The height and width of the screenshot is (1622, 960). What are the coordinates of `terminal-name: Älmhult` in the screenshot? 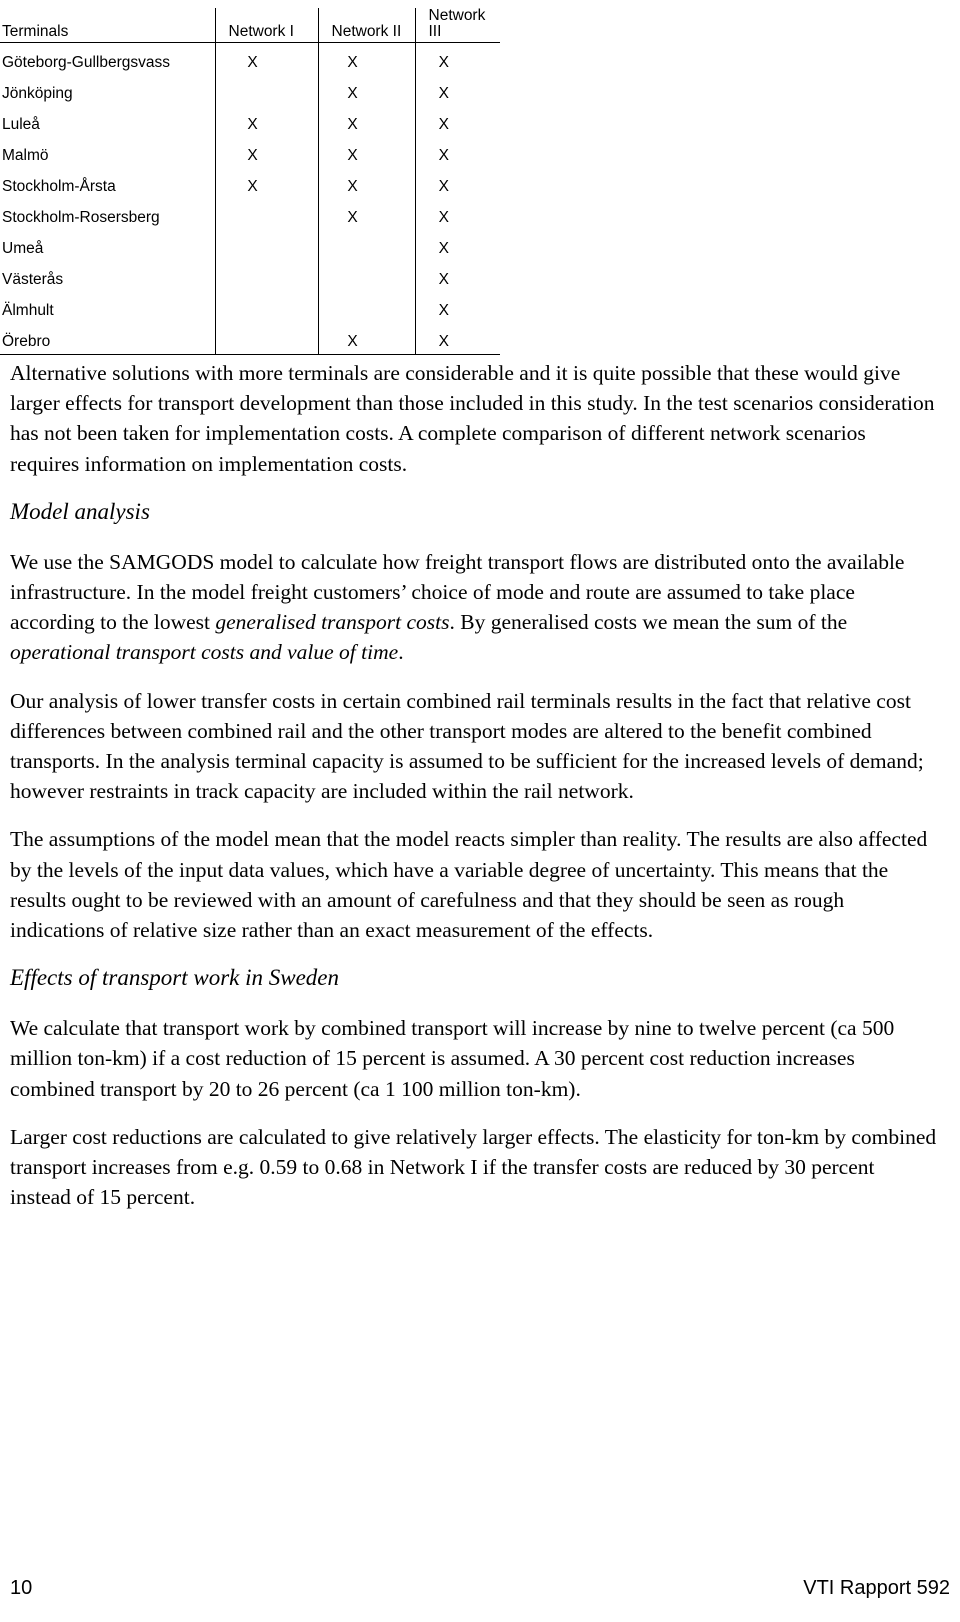 It's located at (28, 310).